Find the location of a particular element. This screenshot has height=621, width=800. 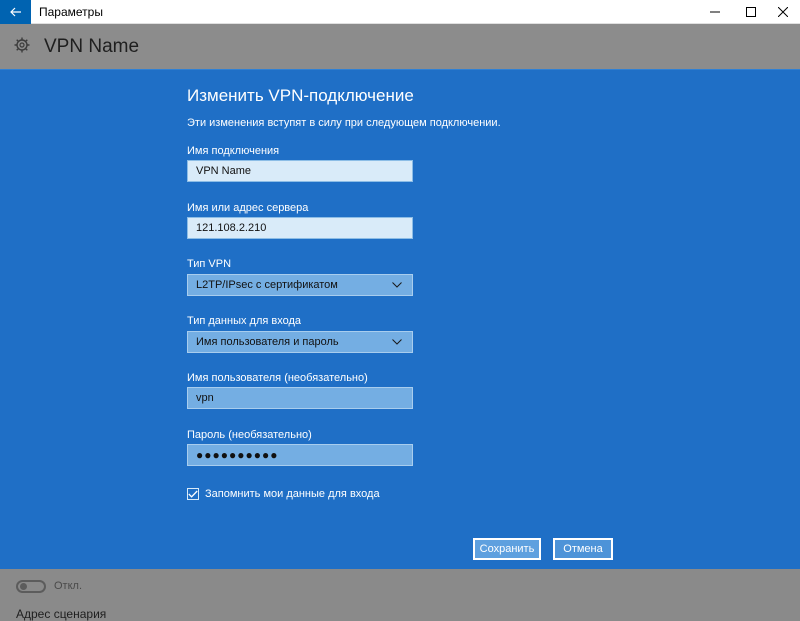

server-label: Имя или адрес сервера is located at coordinates (248, 208).